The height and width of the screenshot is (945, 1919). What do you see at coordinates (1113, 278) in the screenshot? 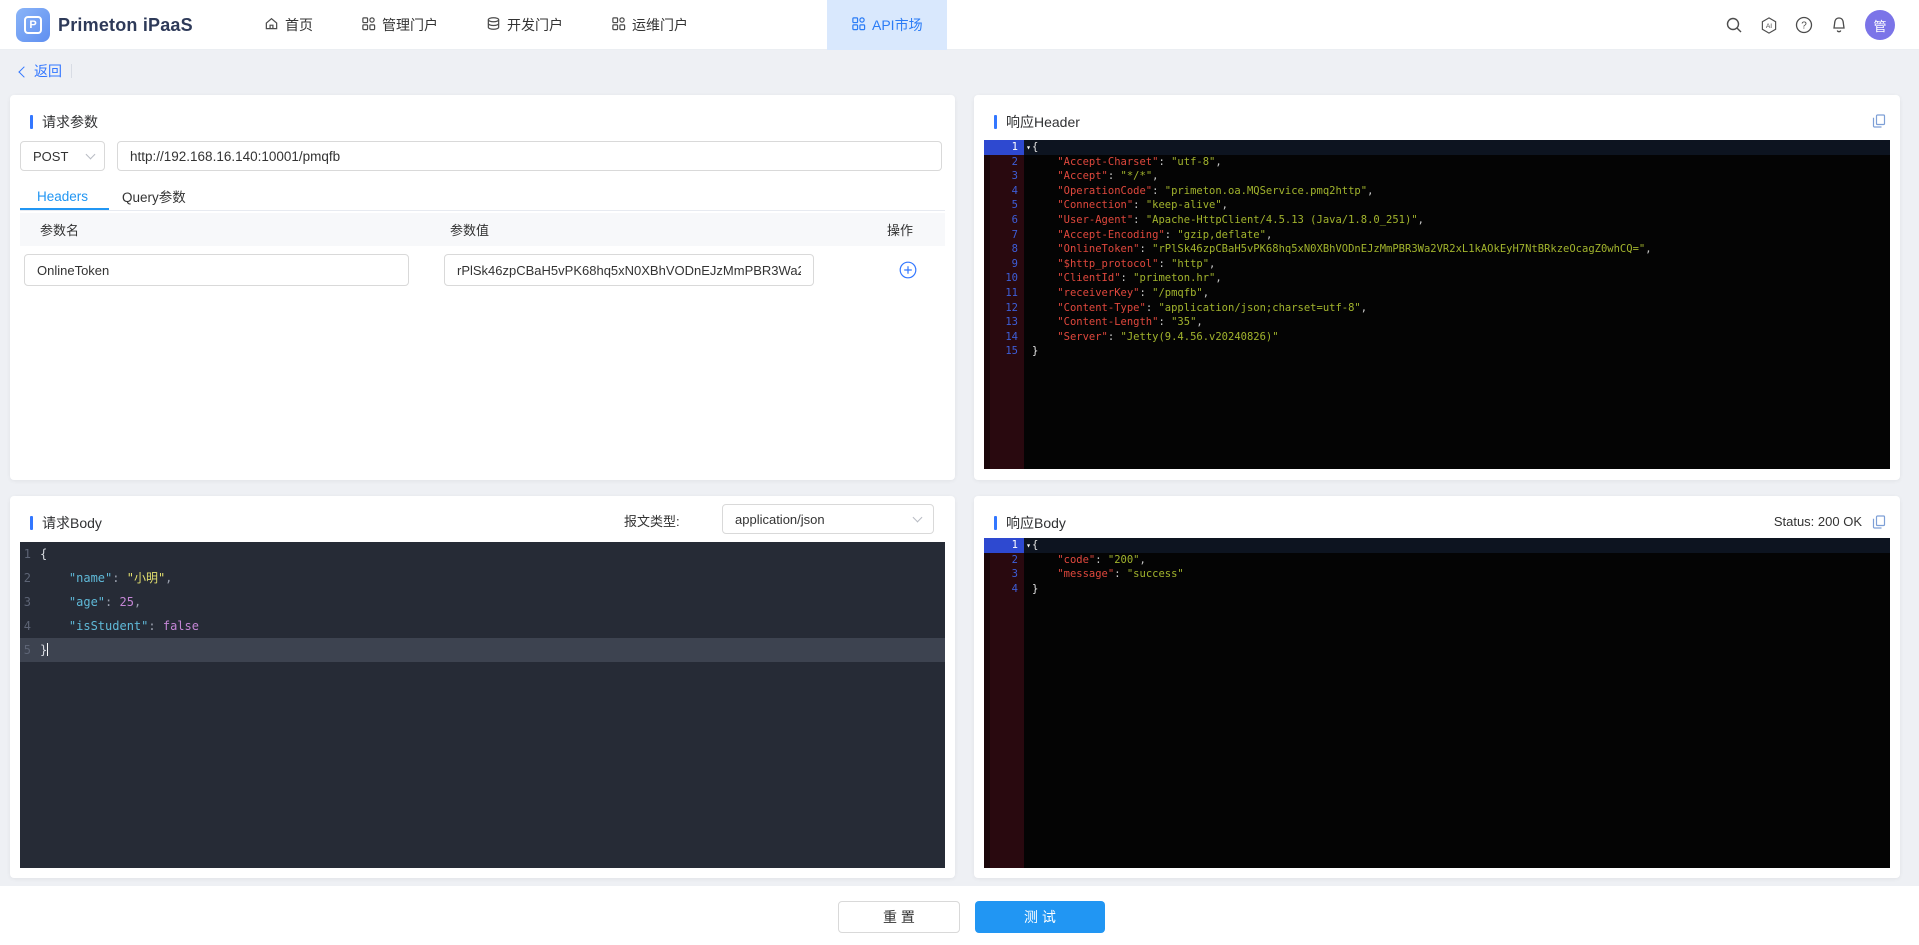
I see `code-line: 10 "ClientId": "primeton.hr",` at bounding box center [1113, 278].